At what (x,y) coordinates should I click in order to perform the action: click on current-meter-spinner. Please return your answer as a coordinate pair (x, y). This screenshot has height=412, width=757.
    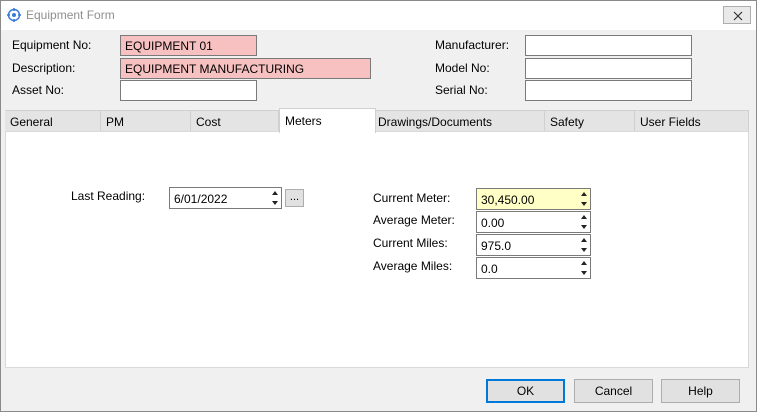
    Looking at the image, I should click on (584, 199).